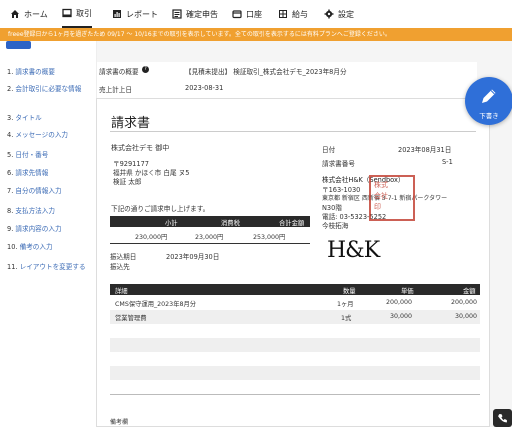  I want to click on sidebar-header-button, so click(18, 45).